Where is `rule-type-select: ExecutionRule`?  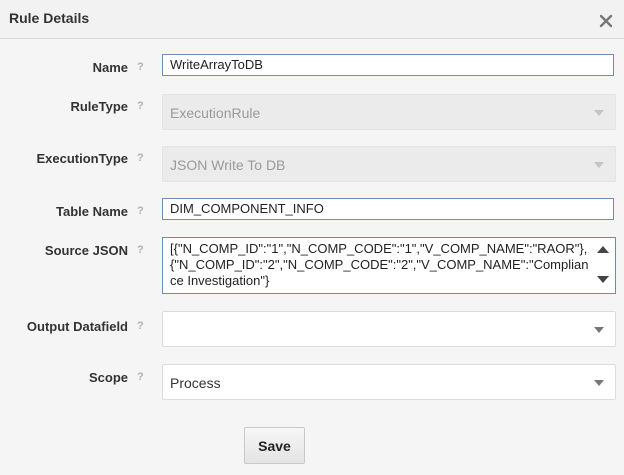
rule-type-select: ExecutionRule is located at coordinates (389, 112).